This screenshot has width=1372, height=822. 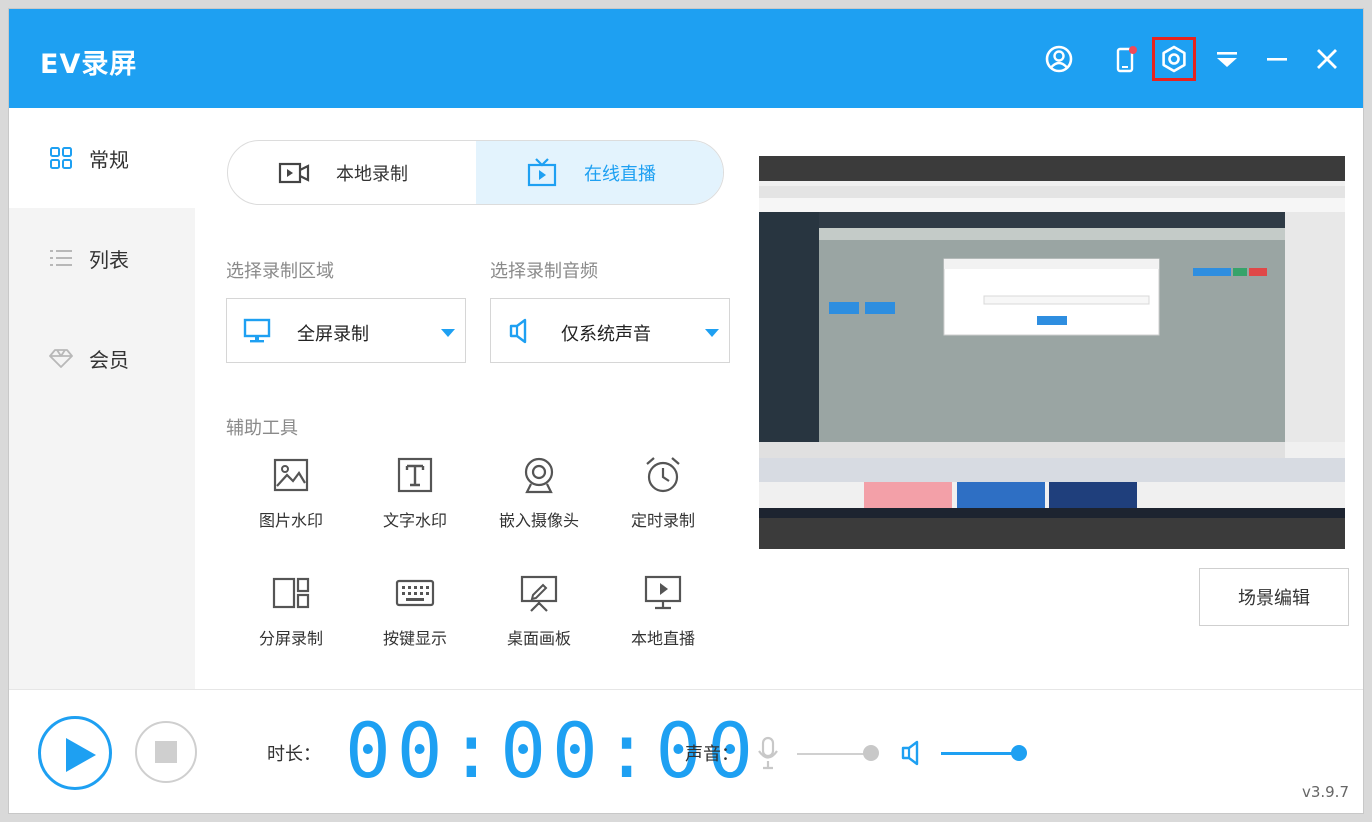 I want to click on start-record-button, so click(x=75, y=753).